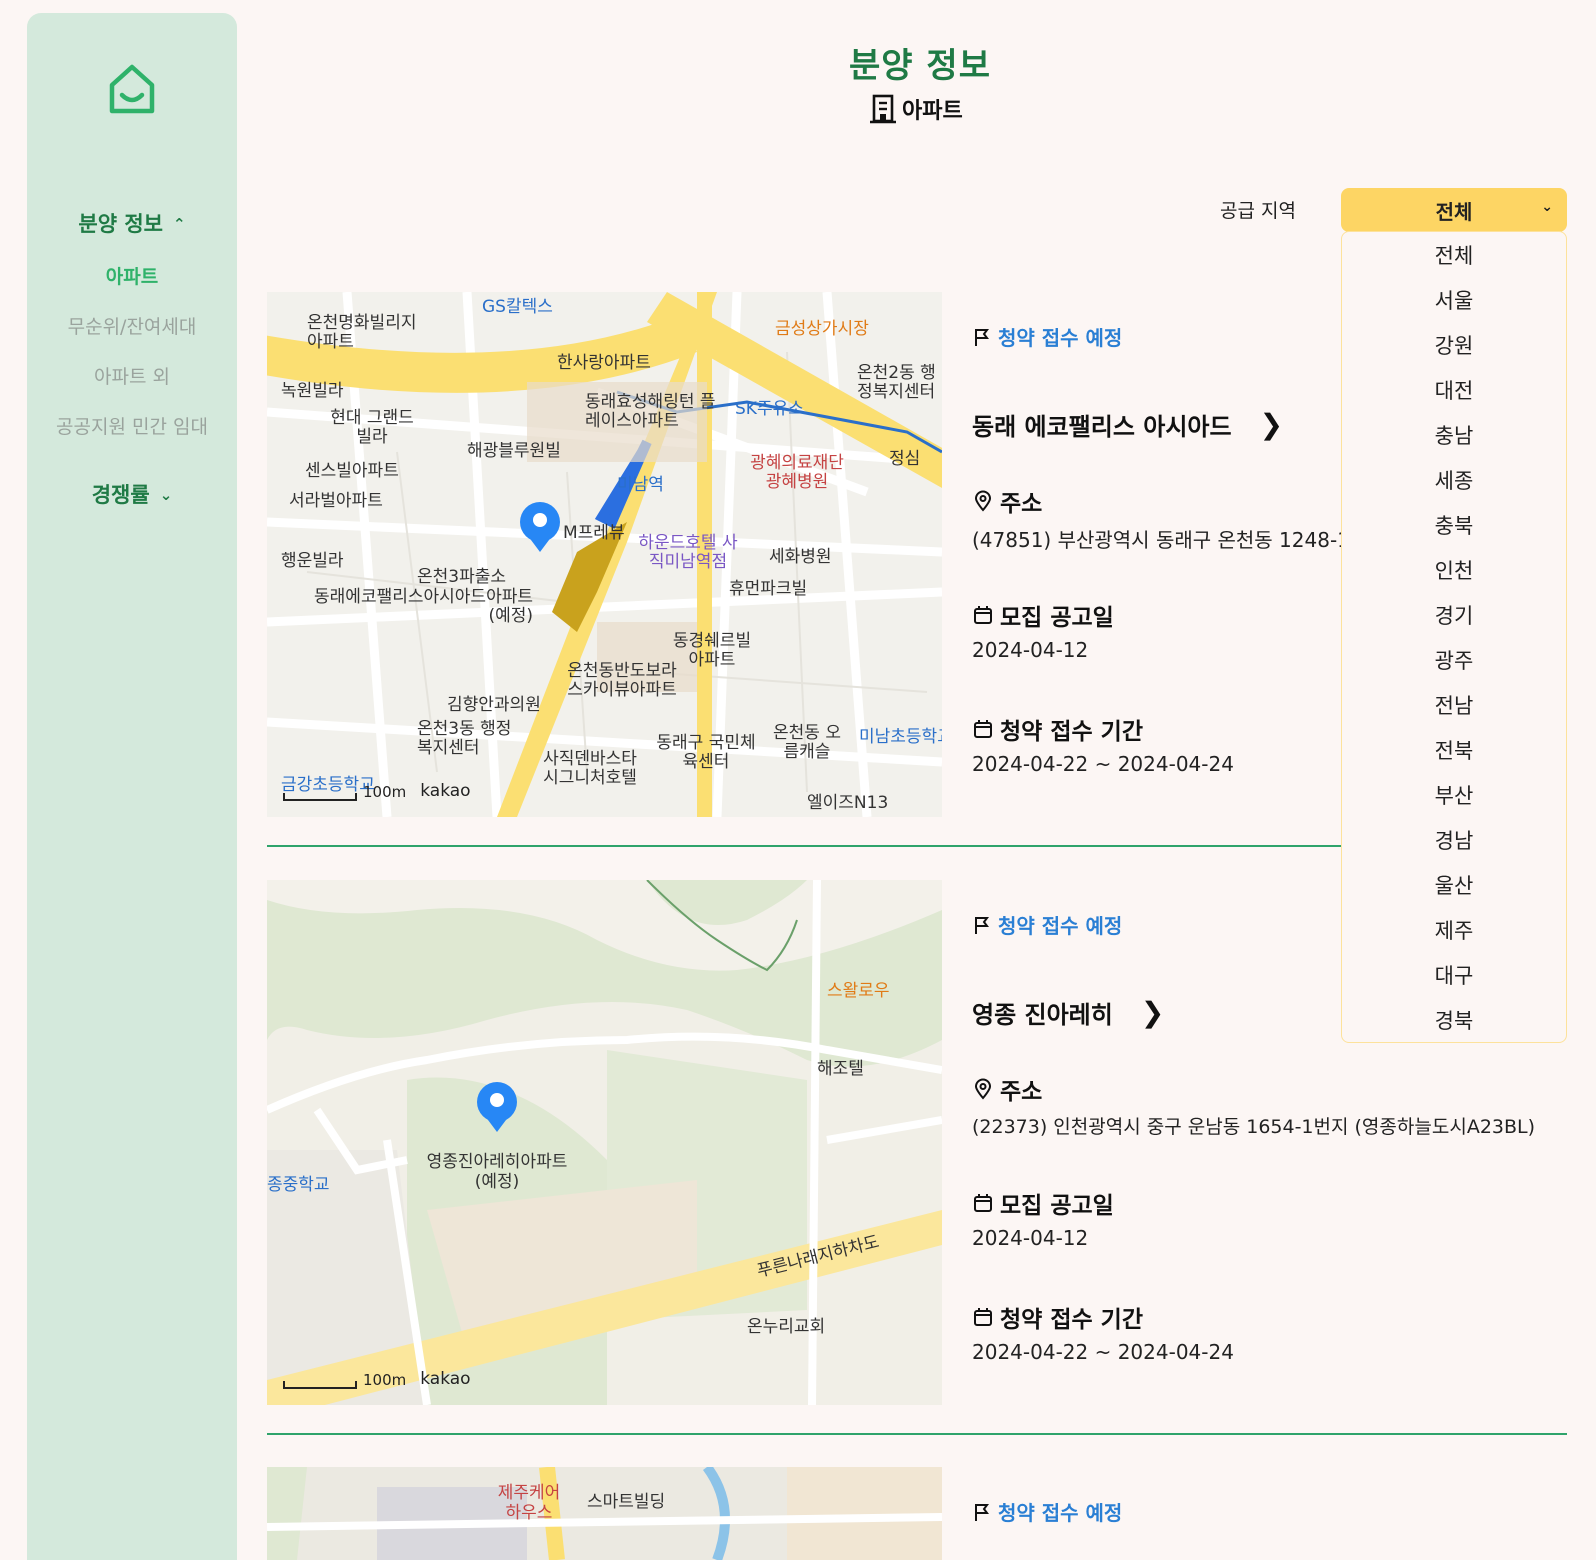  Describe the element at coordinates (1454, 794) in the screenshot. I see `region-option: 부산` at that location.